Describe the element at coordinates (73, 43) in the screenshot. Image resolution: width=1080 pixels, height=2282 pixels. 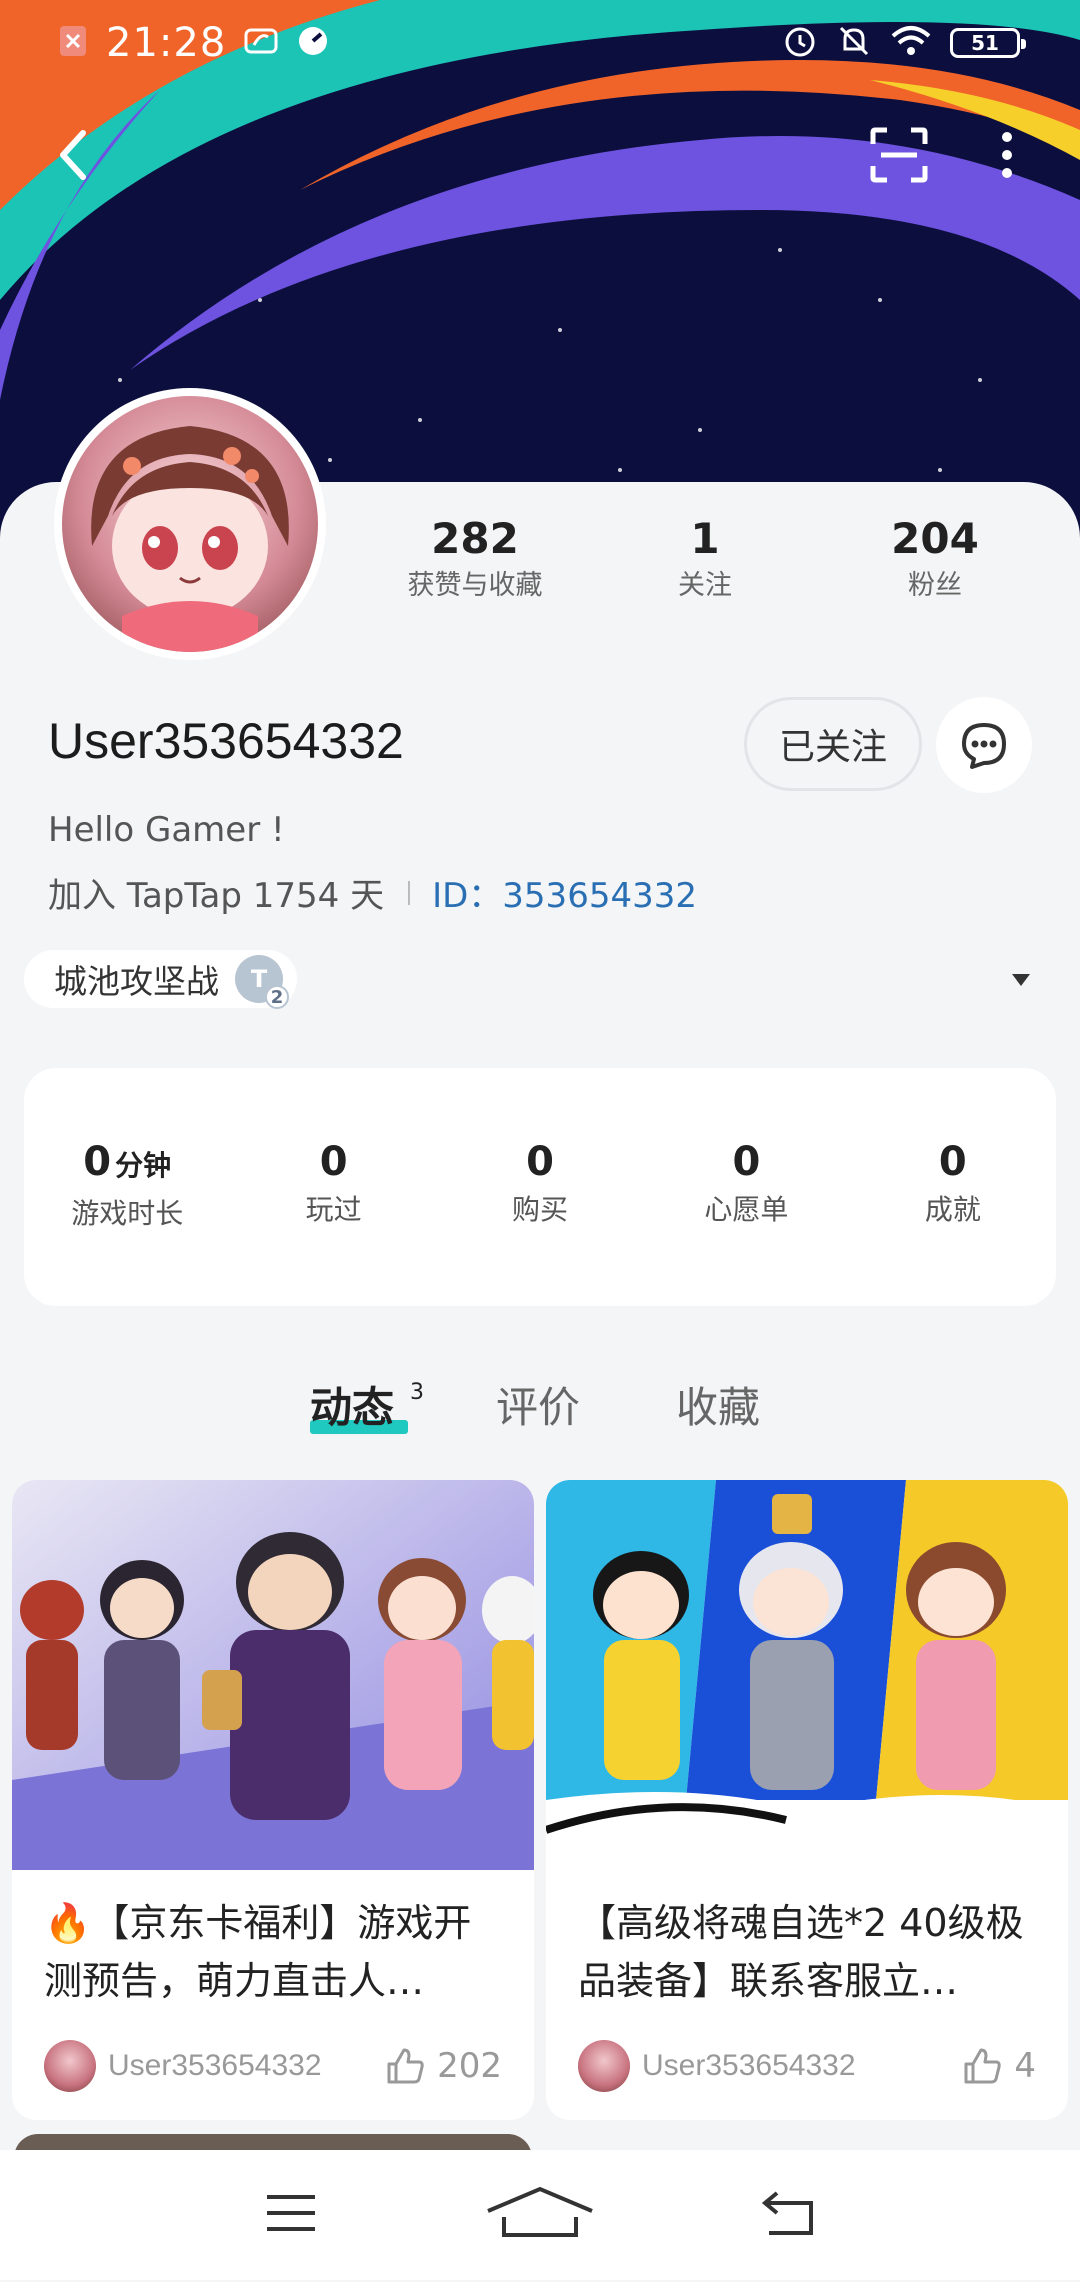
I see `notification-icon` at that location.